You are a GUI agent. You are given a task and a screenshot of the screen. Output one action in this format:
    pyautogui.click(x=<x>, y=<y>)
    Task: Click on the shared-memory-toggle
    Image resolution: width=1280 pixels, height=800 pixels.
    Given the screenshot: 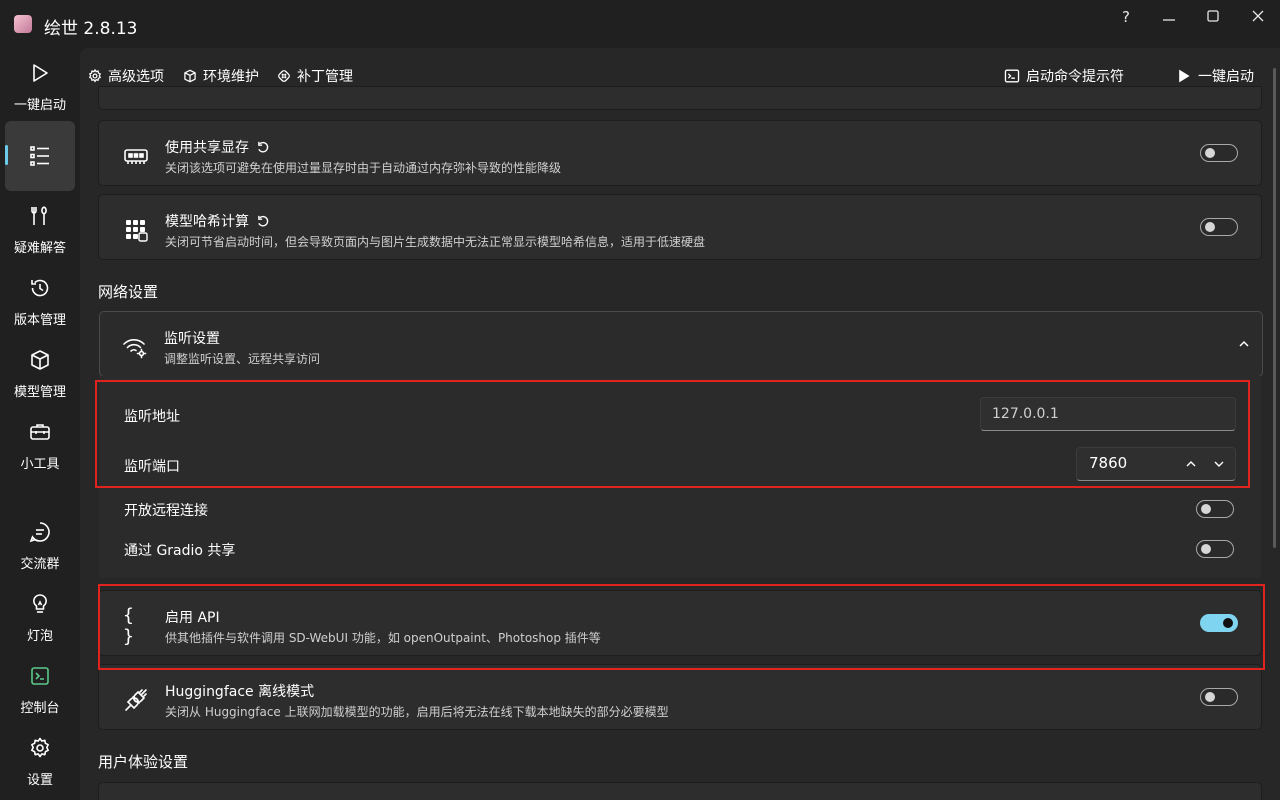 What is the action you would take?
    pyautogui.click(x=1219, y=153)
    